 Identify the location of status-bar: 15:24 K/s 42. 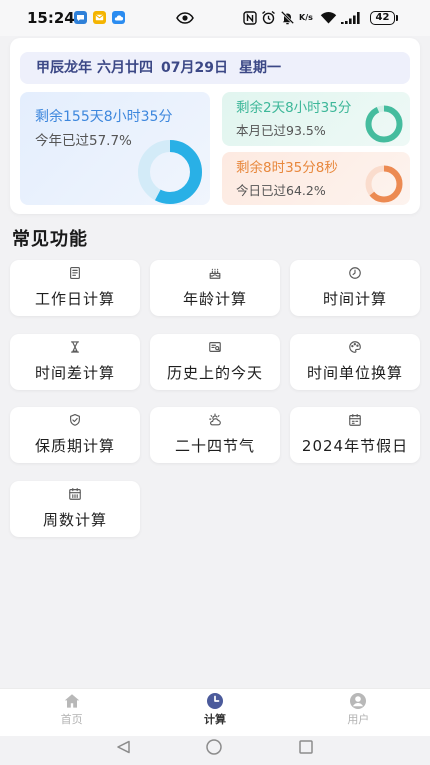
(215, 18).